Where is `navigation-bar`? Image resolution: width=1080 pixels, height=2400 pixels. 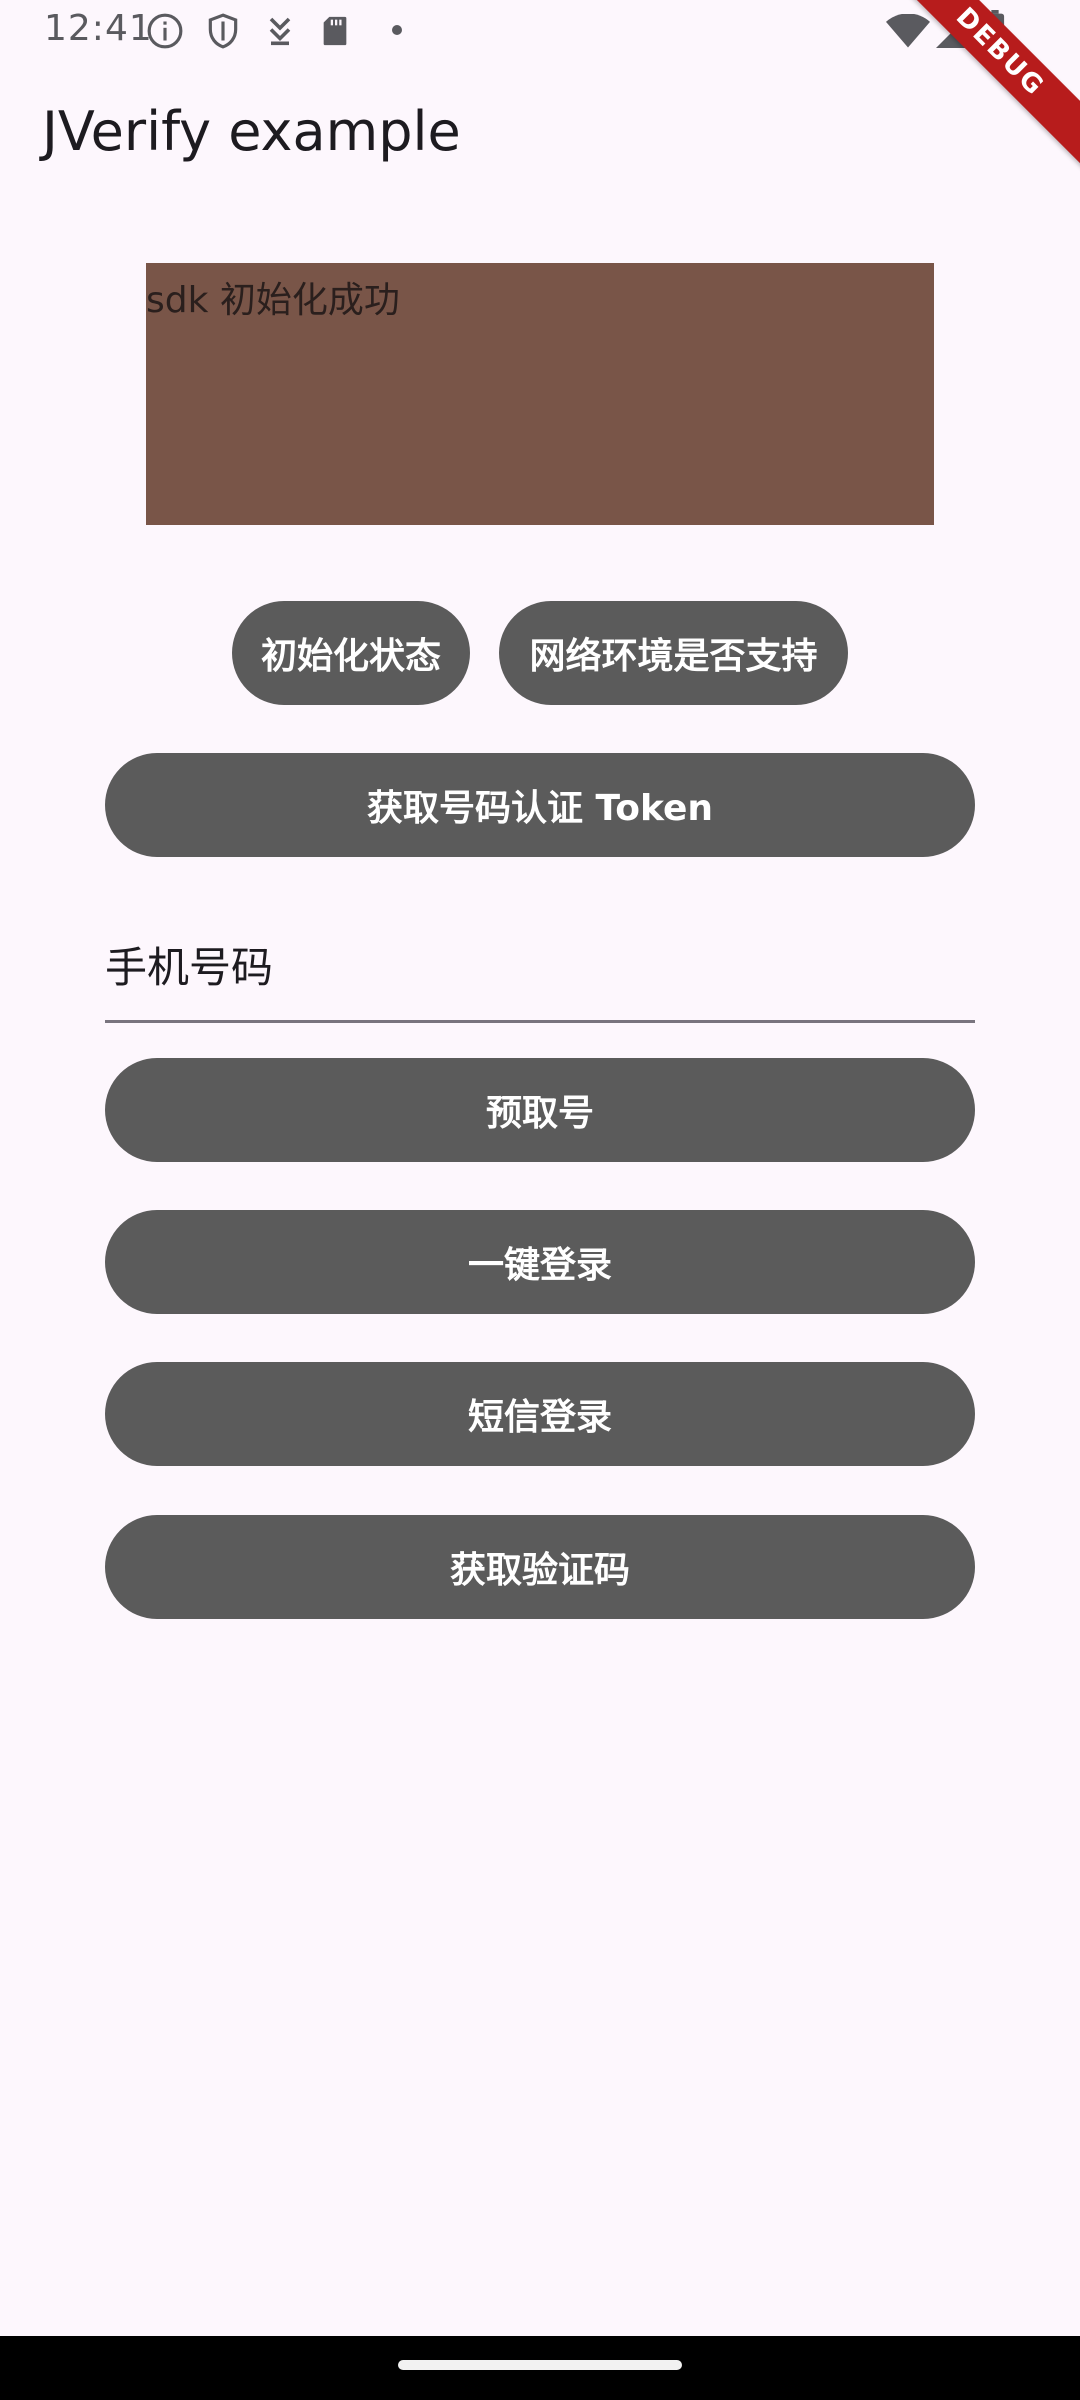 navigation-bar is located at coordinates (540, 2368).